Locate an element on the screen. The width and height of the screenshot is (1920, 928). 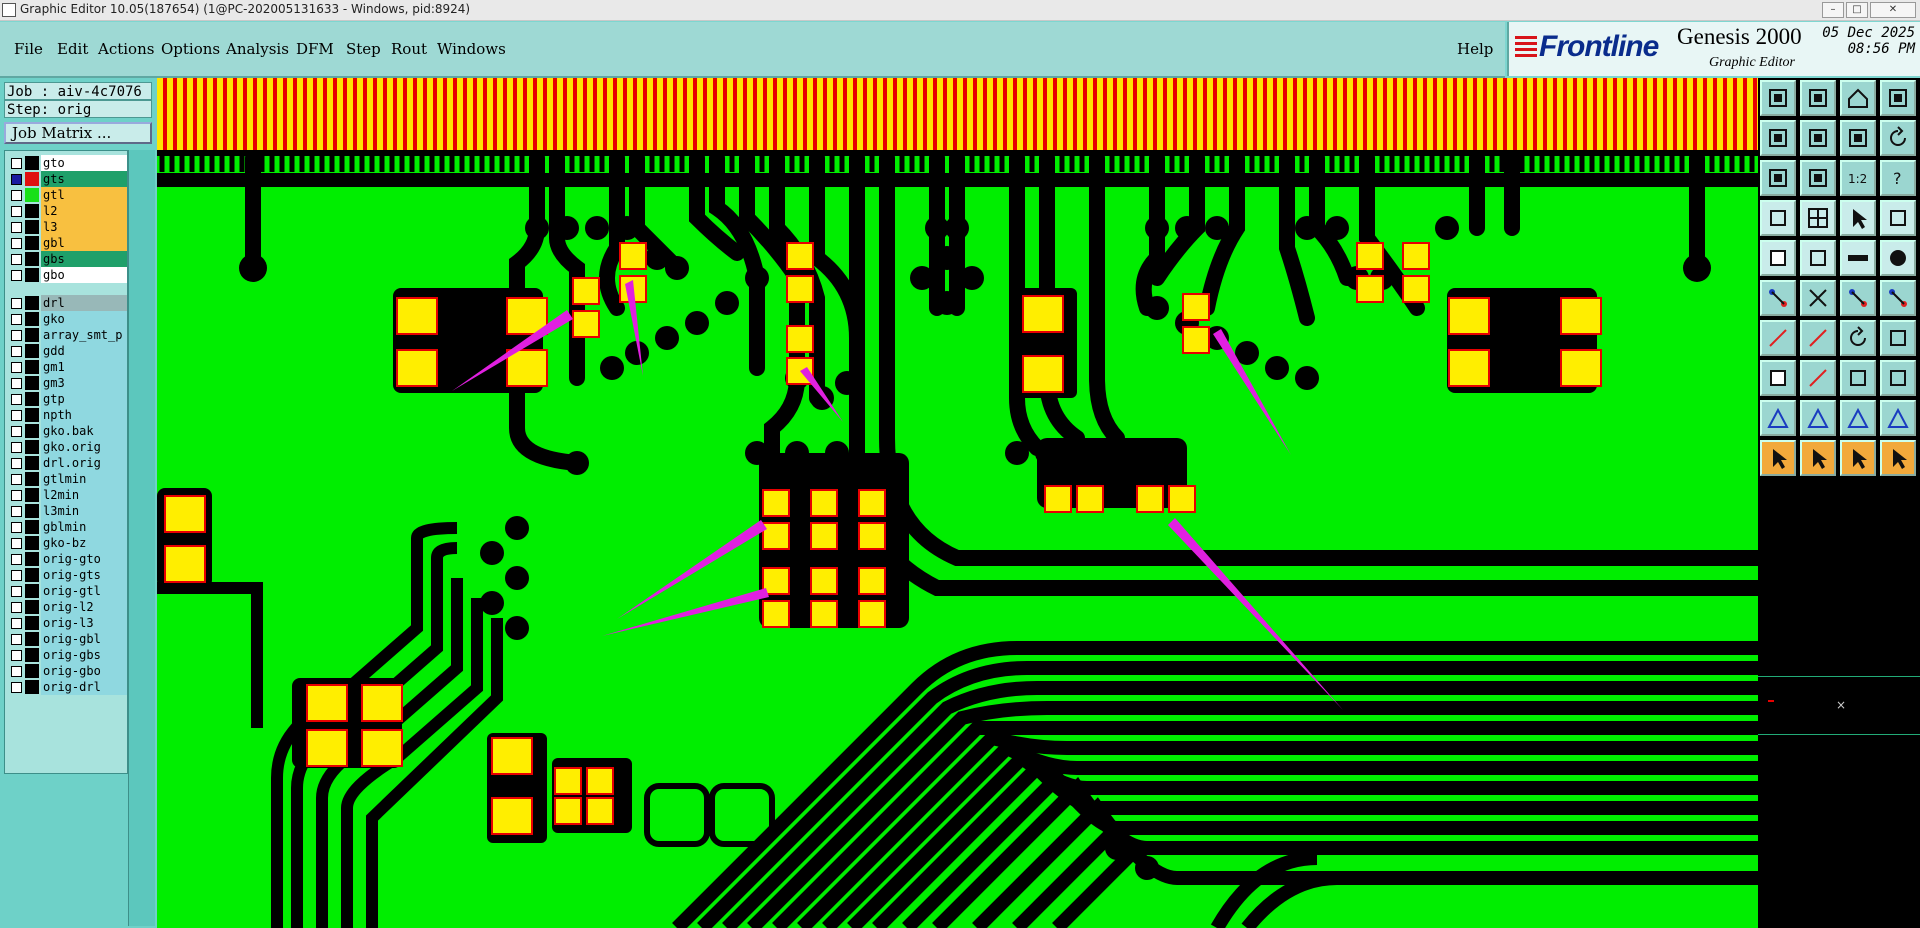
menu-dfm: DFM is located at coordinates (315, 49).